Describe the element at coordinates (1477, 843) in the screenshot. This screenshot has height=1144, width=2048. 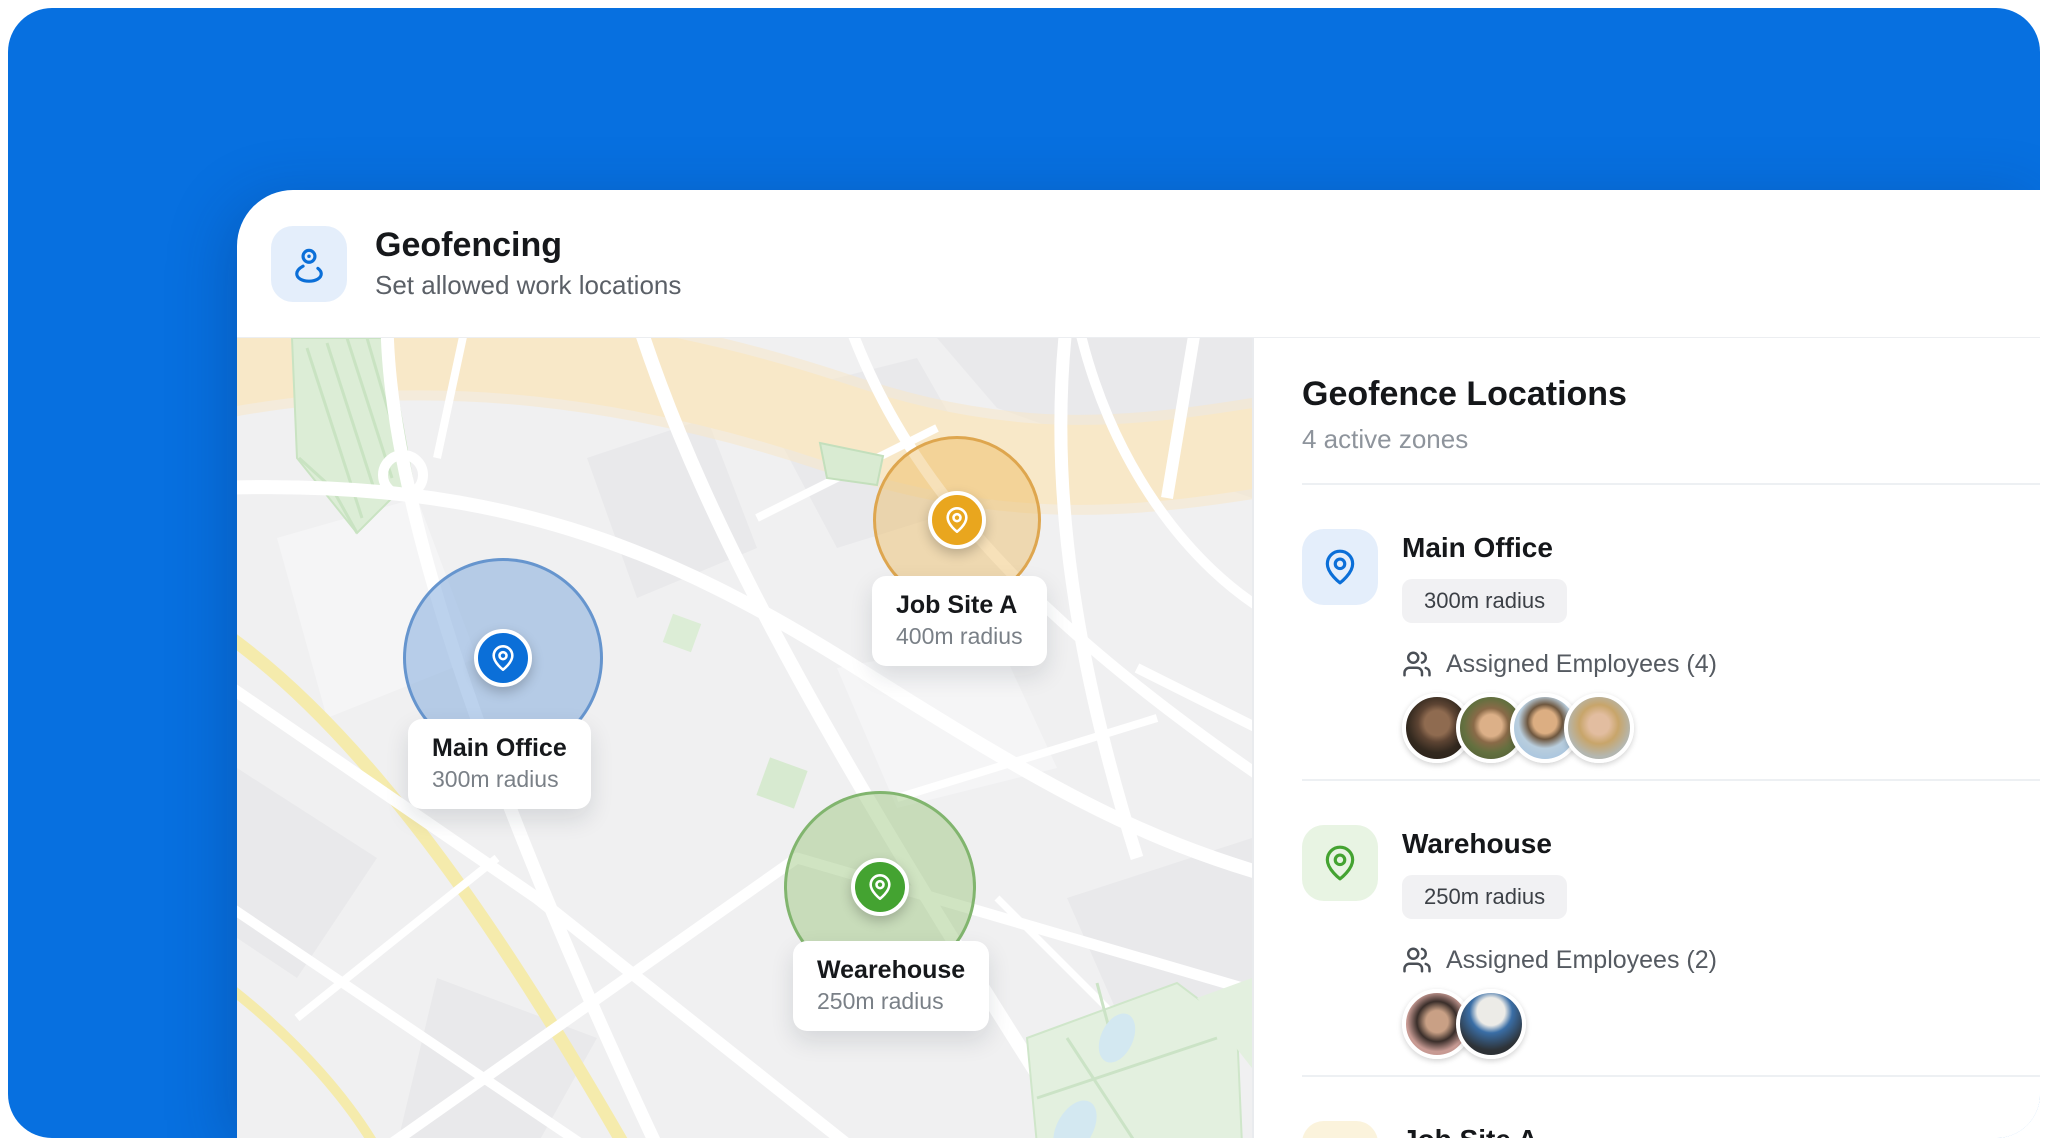
I see `location-name: Warehouse` at that location.